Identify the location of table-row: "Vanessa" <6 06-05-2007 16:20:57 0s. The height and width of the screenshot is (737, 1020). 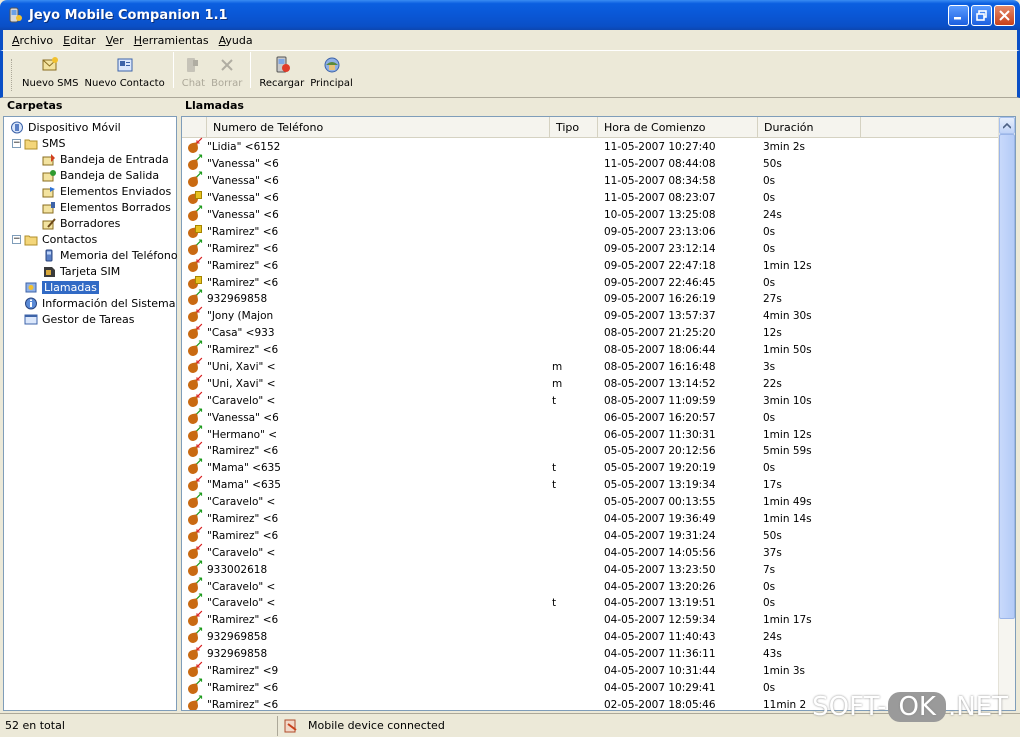
(591, 416).